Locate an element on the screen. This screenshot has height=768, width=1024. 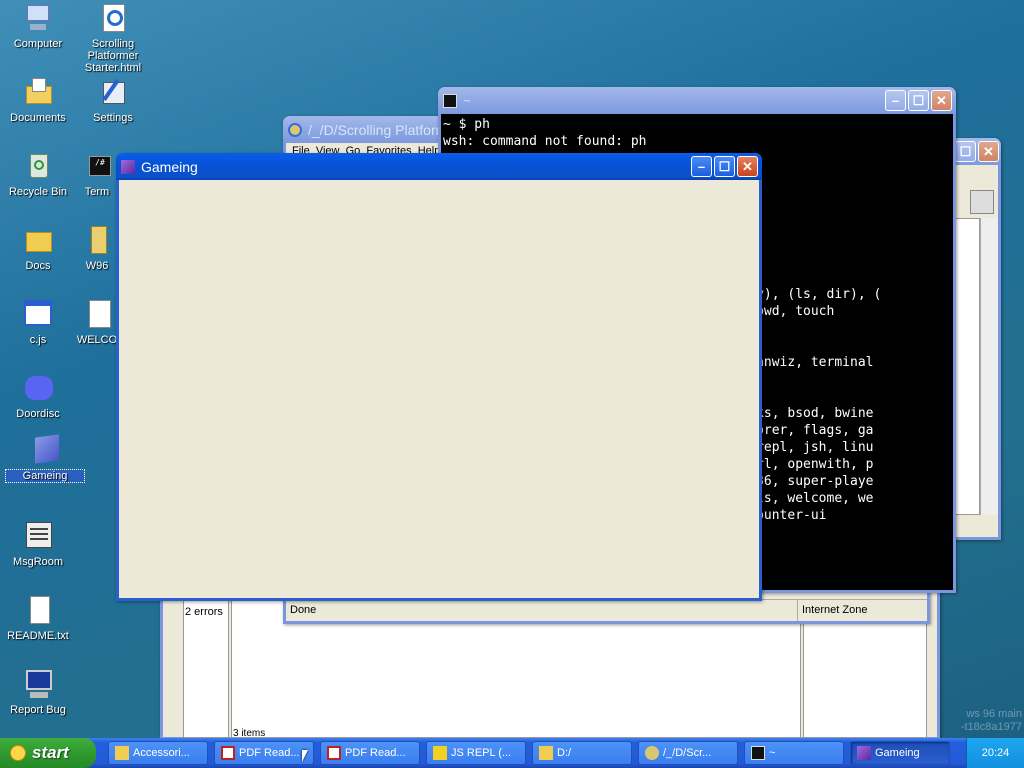
msgroom-icon is located at coordinates (38, 536).